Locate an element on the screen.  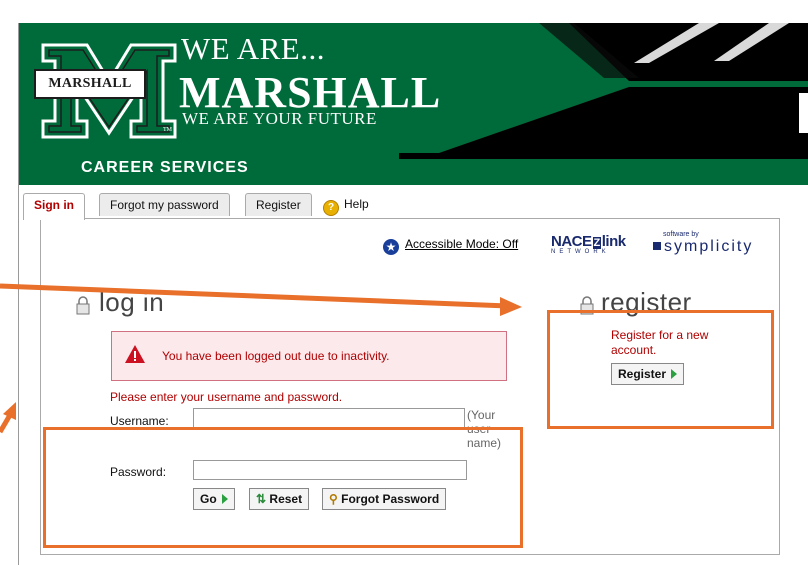
tab-sign-in: Sign in is located at coordinates (54, 206).